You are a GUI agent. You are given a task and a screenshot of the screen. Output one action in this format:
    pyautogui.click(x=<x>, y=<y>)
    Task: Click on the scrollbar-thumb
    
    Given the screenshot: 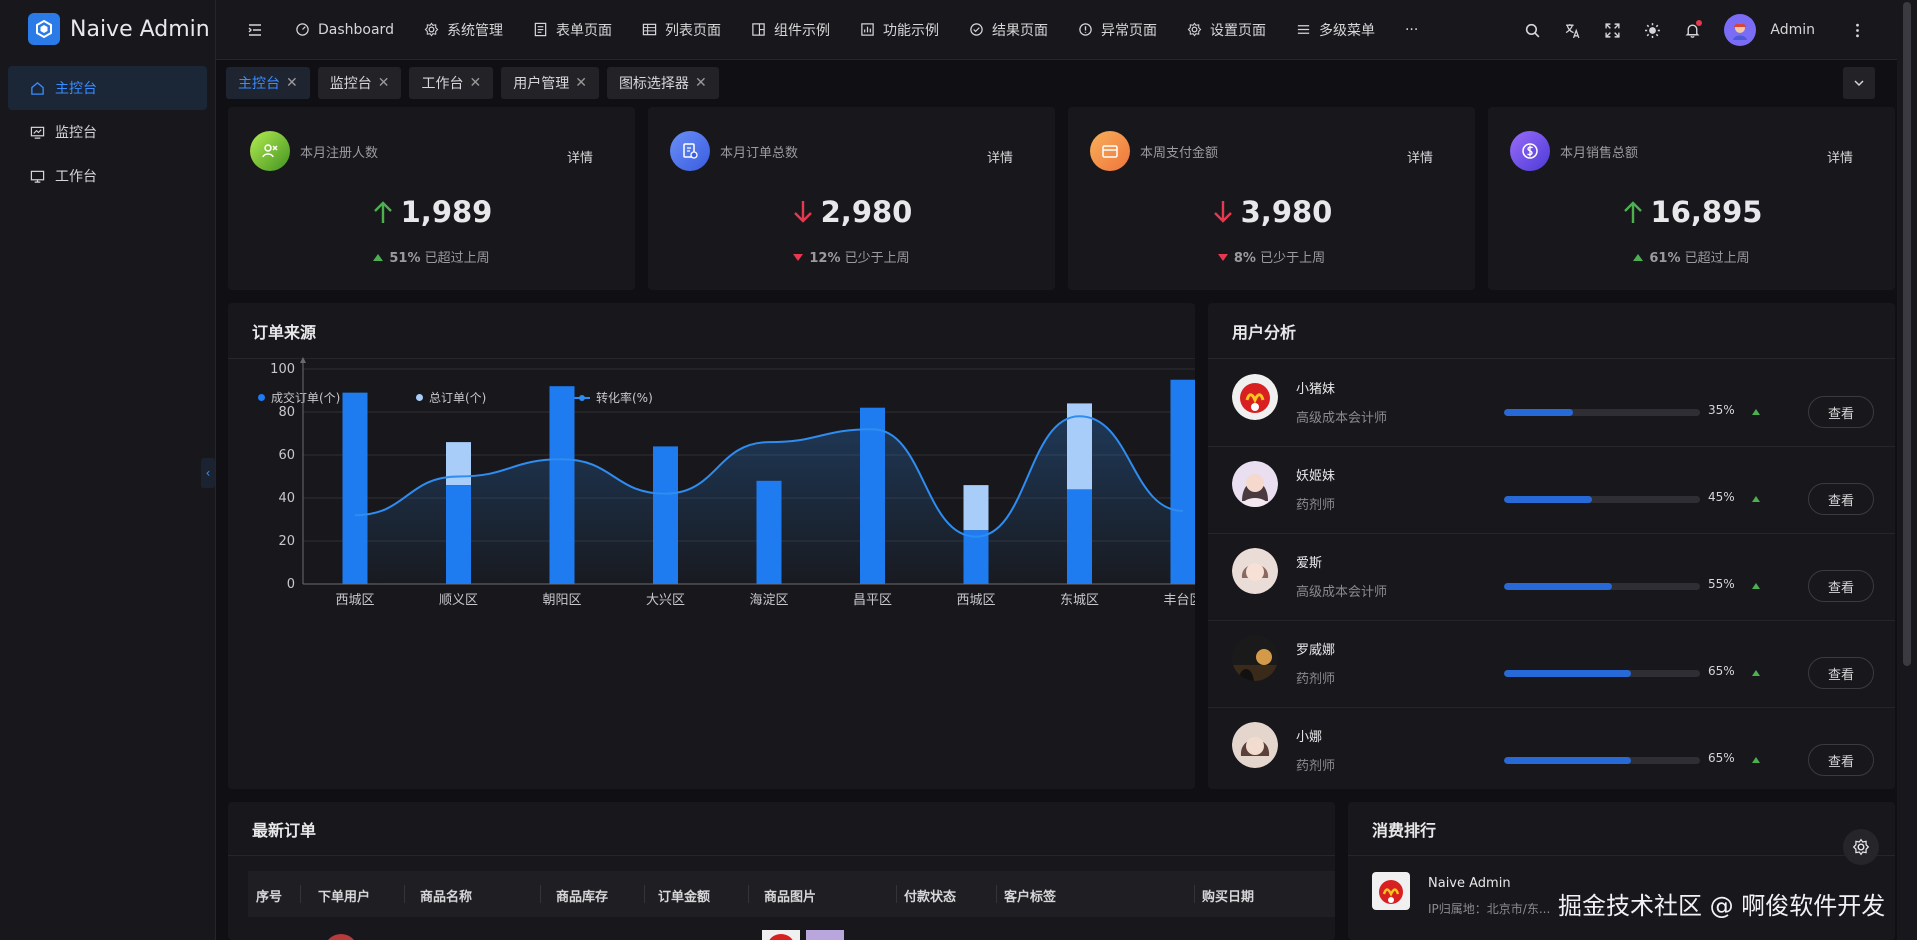 What is the action you would take?
    pyautogui.click(x=1907, y=334)
    